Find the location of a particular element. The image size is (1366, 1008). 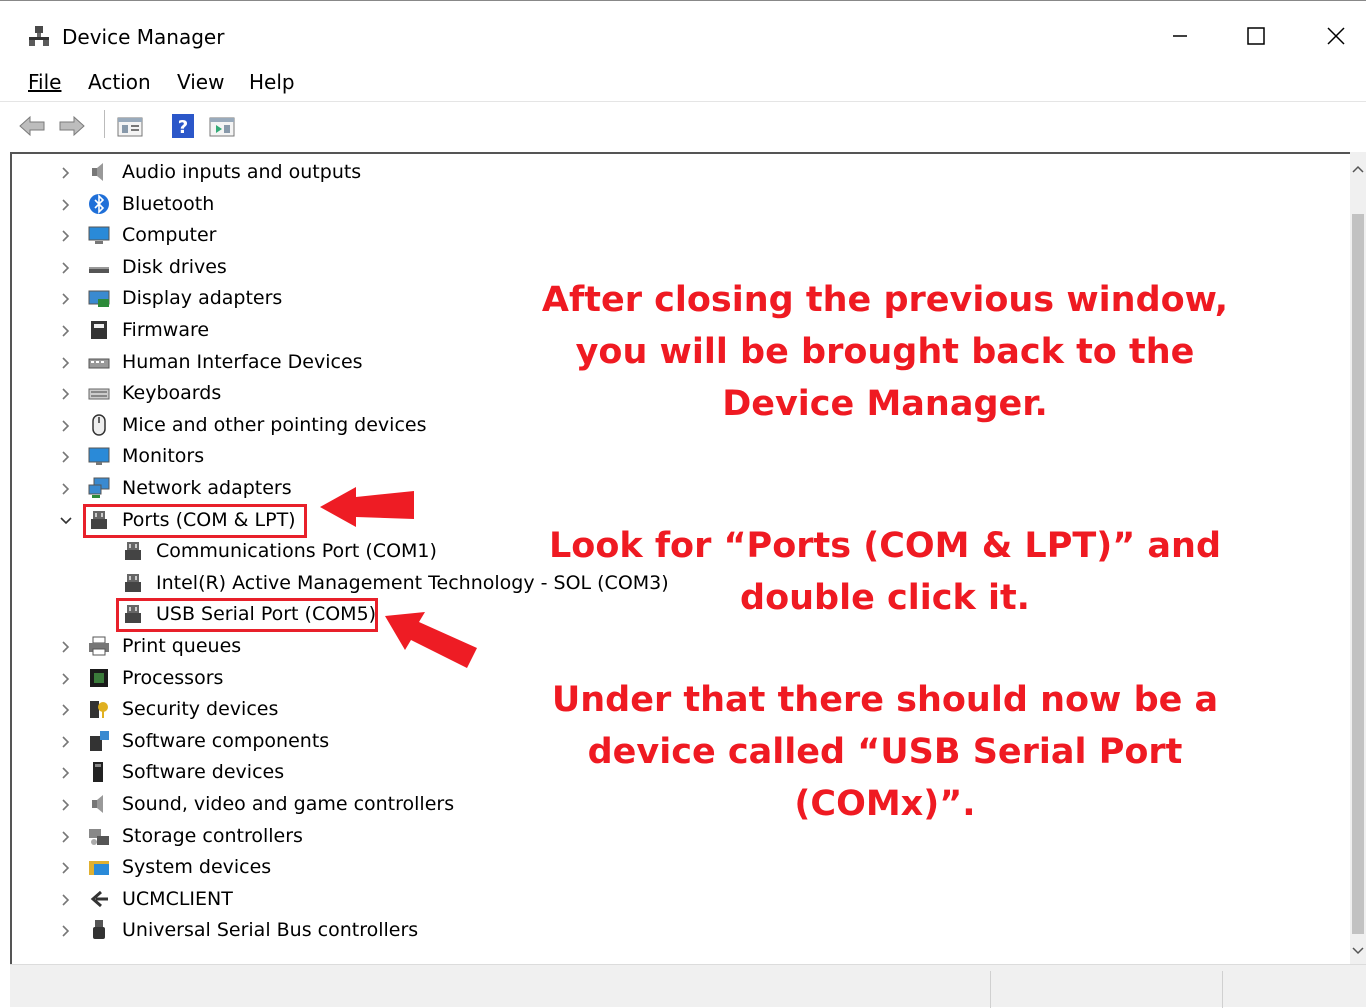

update-driver-button is located at coordinates (222, 126).